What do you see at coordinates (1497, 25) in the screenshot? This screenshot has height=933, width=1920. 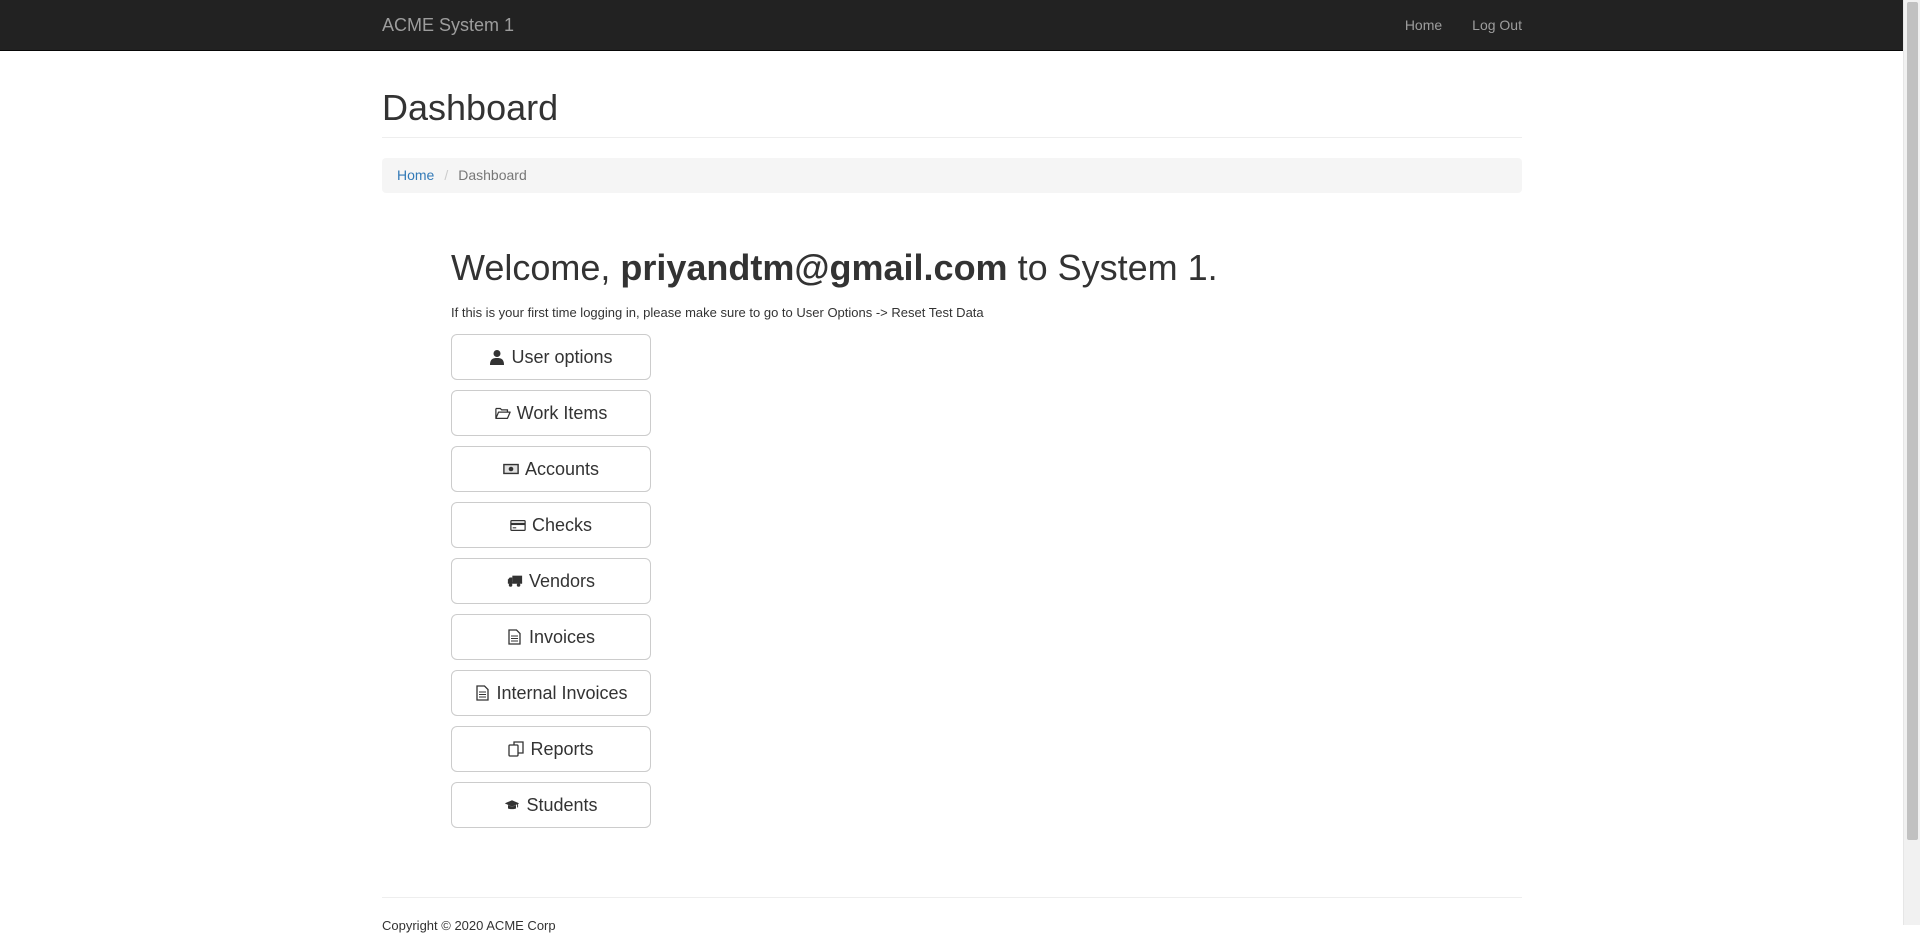 I see `nav-logout-link: Log Out` at bounding box center [1497, 25].